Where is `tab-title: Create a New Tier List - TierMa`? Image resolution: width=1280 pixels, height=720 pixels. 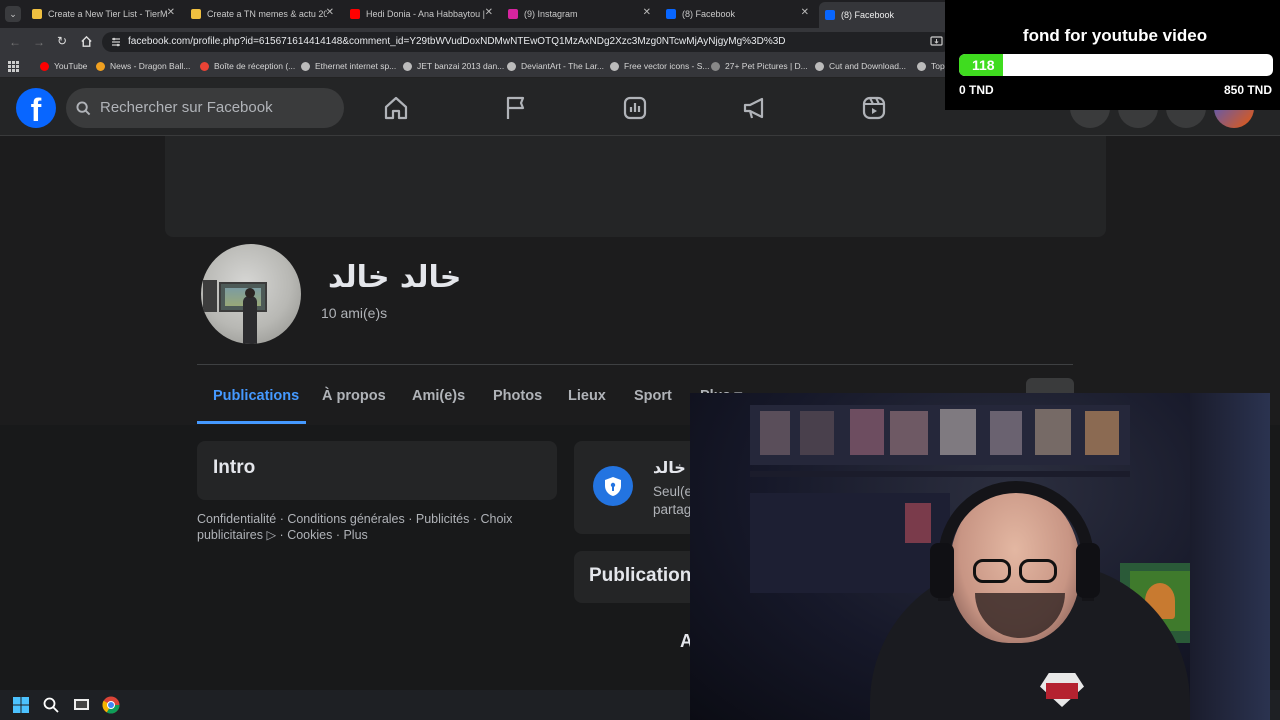
tab-title: Create a New Tier List - TierMa is located at coordinates (108, 14).